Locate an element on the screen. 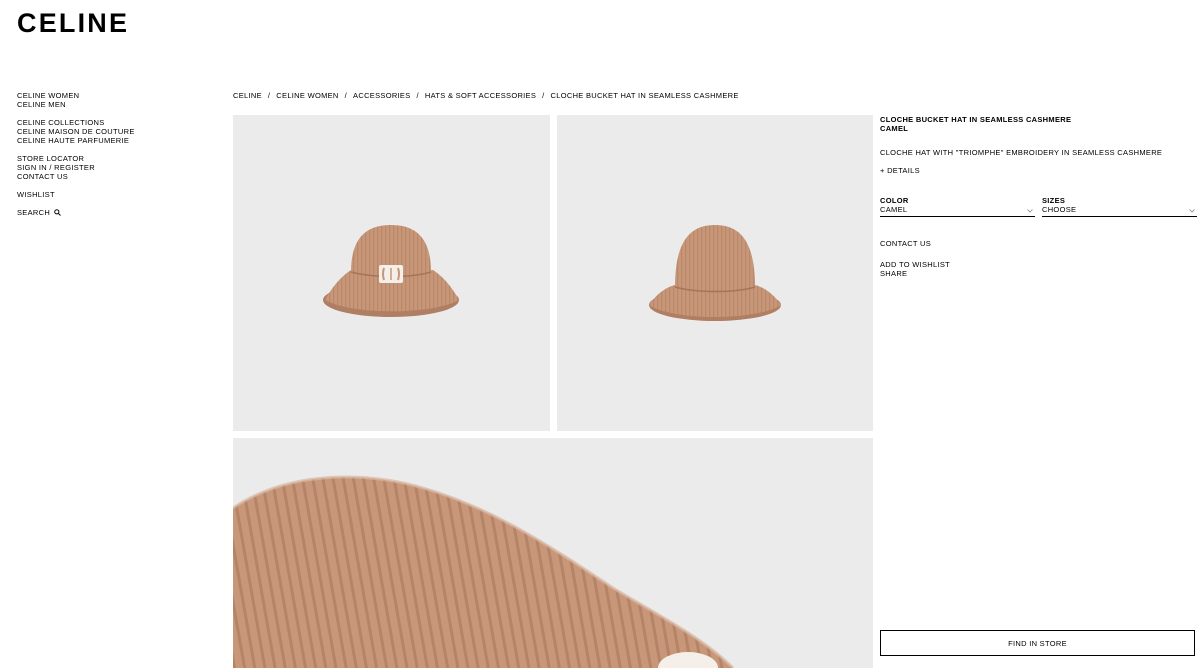 Image resolution: width=1200 pixels, height=668 pixels. nav-celine-men: CELINE MEN is located at coordinates (107, 104).